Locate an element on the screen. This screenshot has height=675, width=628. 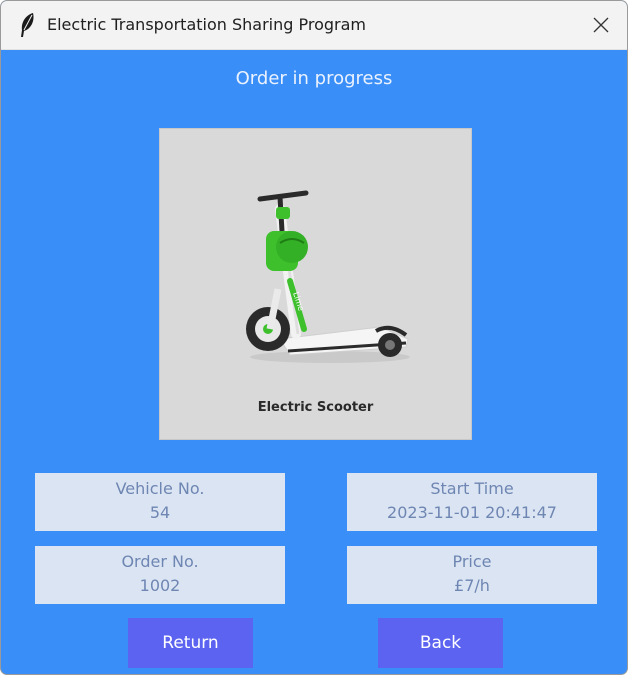
scooter-illustration: Lime is located at coordinates (328, 276).